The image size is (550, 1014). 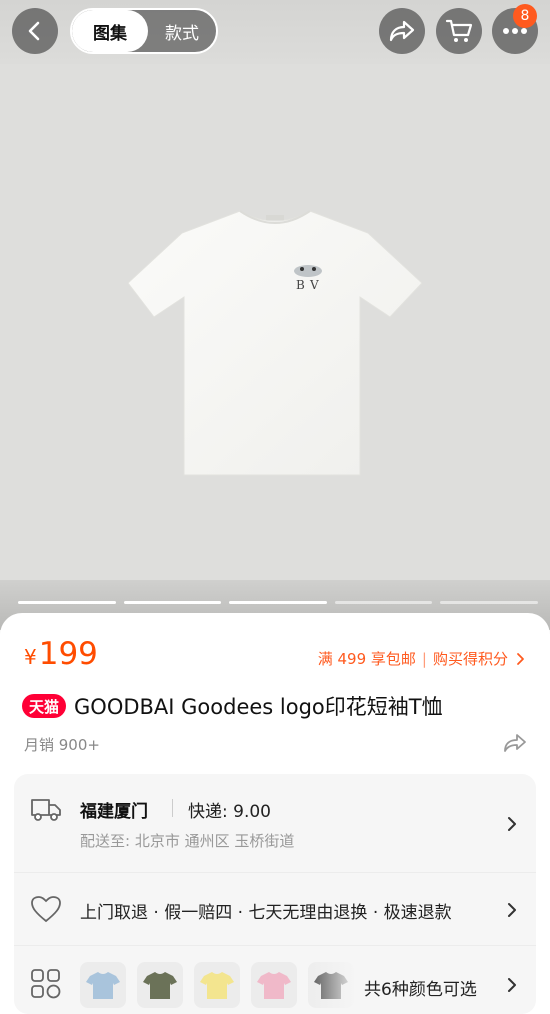 What do you see at coordinates (366, 659) in the screenshot?
I see `promo-shipping: 满 499 享包邮` at bounding box center [366, 659].